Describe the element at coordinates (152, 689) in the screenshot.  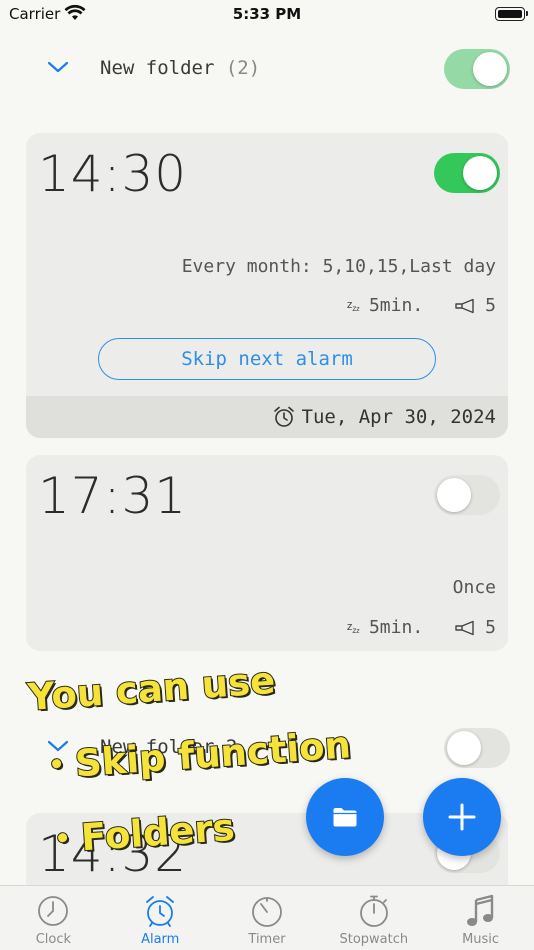
I see `promo-line: You can use` at that location.